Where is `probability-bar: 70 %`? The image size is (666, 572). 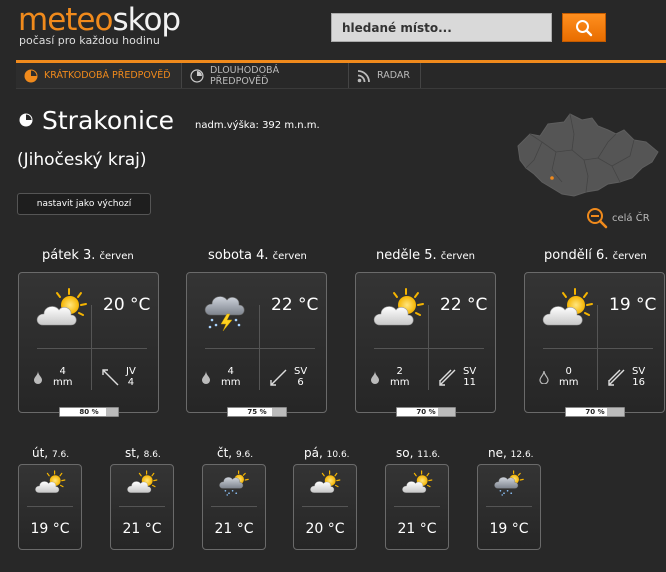
probability-bar: 70 % is located at coordinates (595, 412).